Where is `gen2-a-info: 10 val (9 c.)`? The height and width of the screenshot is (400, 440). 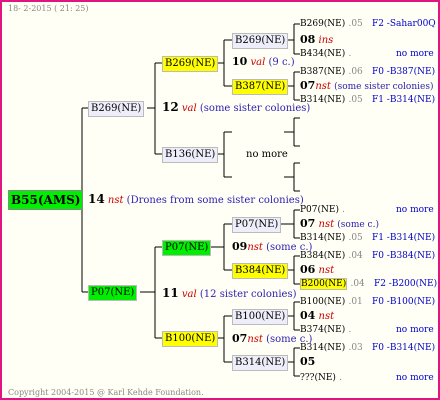
gen2-a-info: 10 val (9 c.) is located at coordinates (263, 62).